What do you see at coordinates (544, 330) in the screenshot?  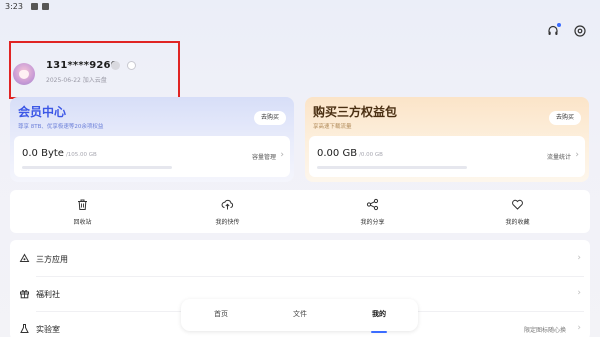 I see `list-item-hint: 限定图标随心换` at bounding box center [544, 330].